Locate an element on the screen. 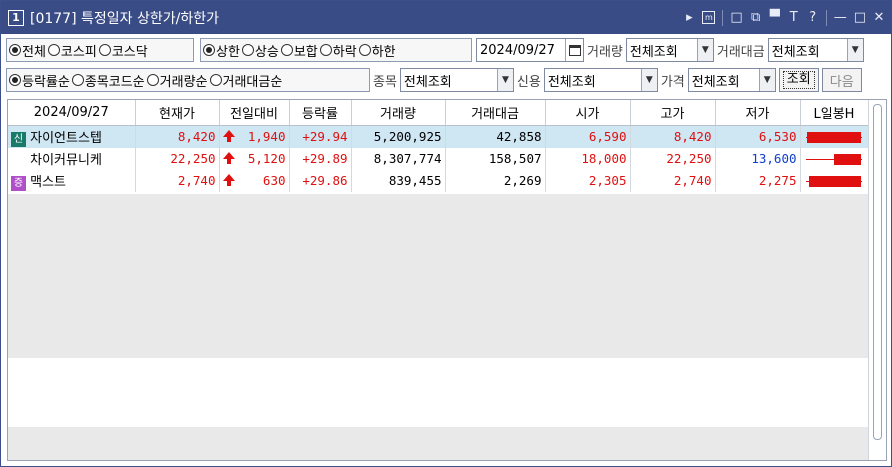  col-header-change: 전일대비 is located at coordinates (254, 113).